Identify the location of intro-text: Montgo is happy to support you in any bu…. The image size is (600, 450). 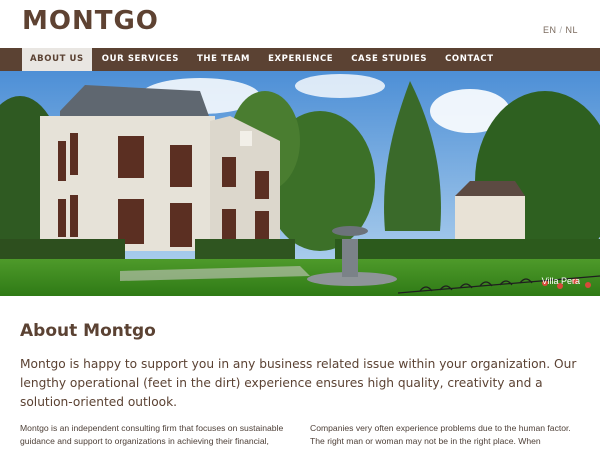
(298, 383).